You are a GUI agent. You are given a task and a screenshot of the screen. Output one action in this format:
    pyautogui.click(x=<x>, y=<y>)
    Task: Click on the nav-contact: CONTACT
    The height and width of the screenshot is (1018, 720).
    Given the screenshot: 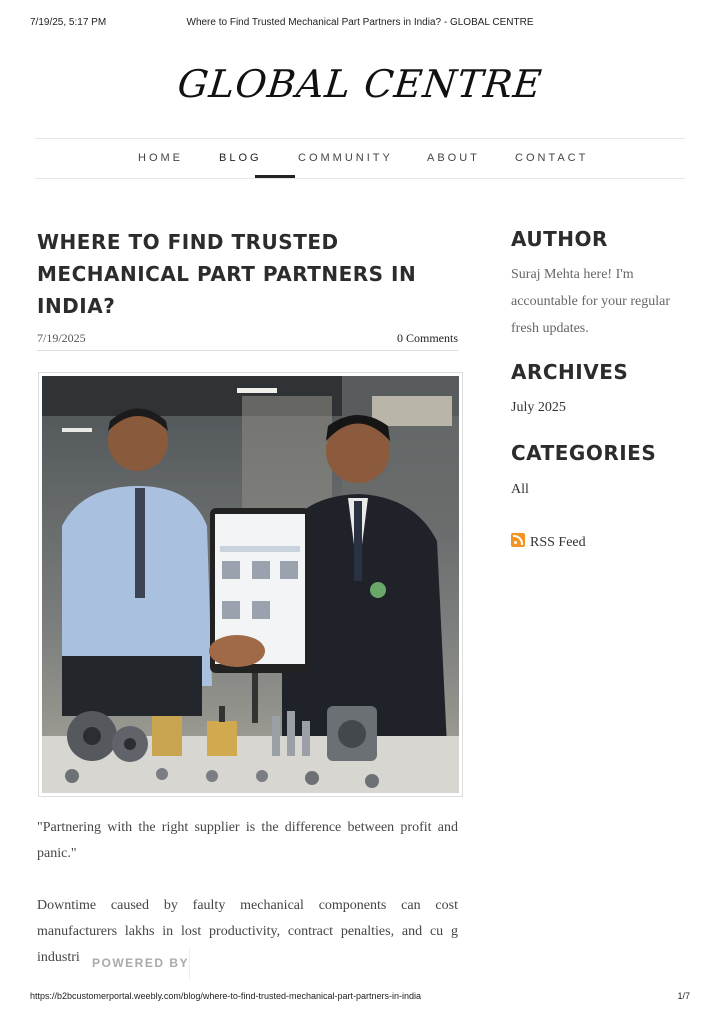 What is the action you would take?
    pyautogui.click(x=551, y=158)
    